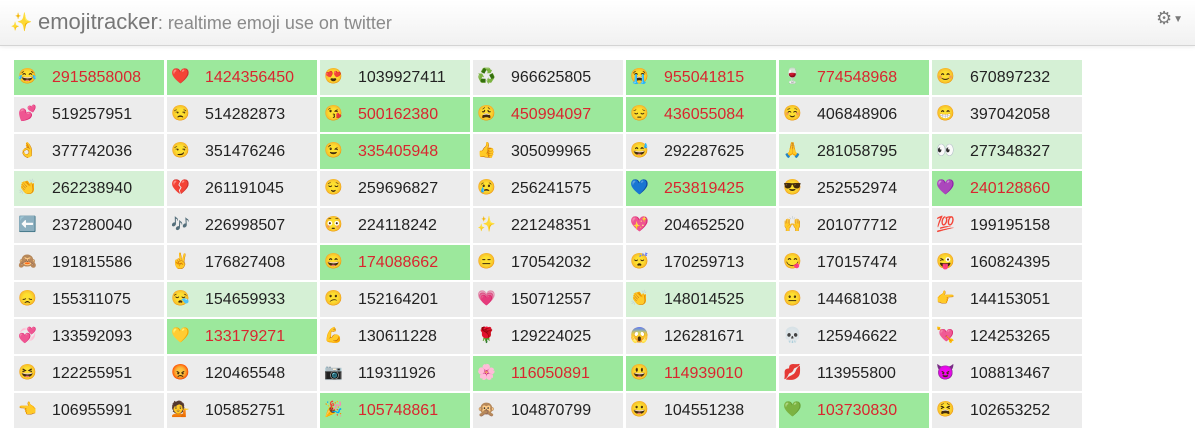 Image resolution: width=1195 pixels, height=428 pixels. I want to click on emoji-count: 150712557, so click(551, 299).